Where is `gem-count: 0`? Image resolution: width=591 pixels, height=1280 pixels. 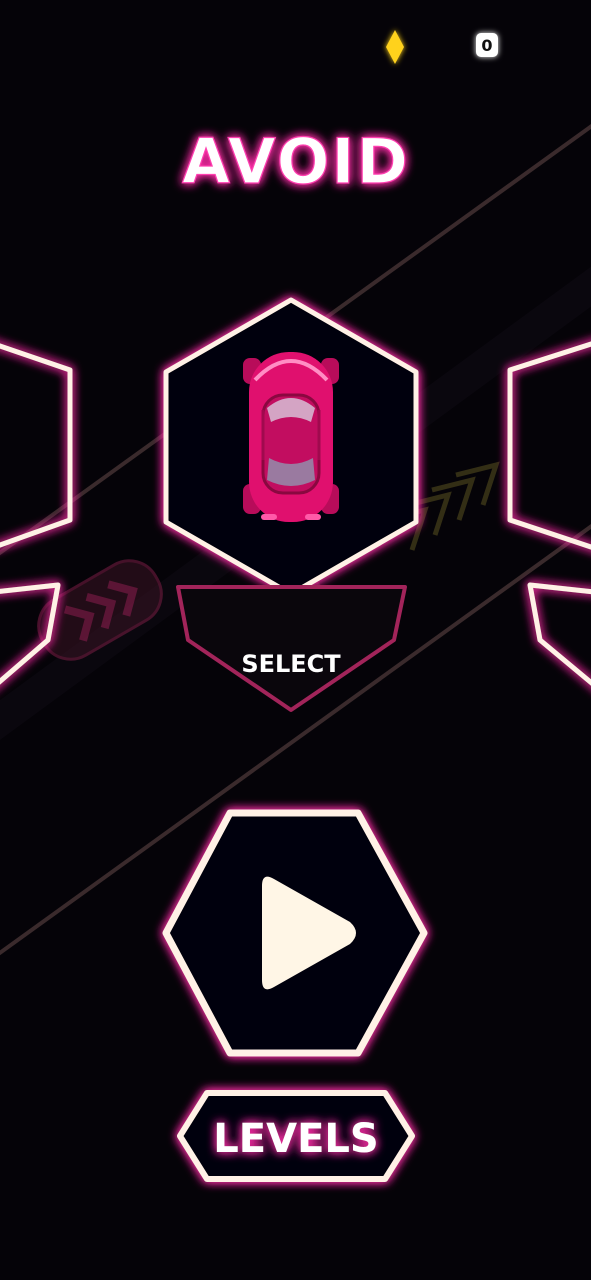 gem-count: 0 is located at coordinates (486, 45).